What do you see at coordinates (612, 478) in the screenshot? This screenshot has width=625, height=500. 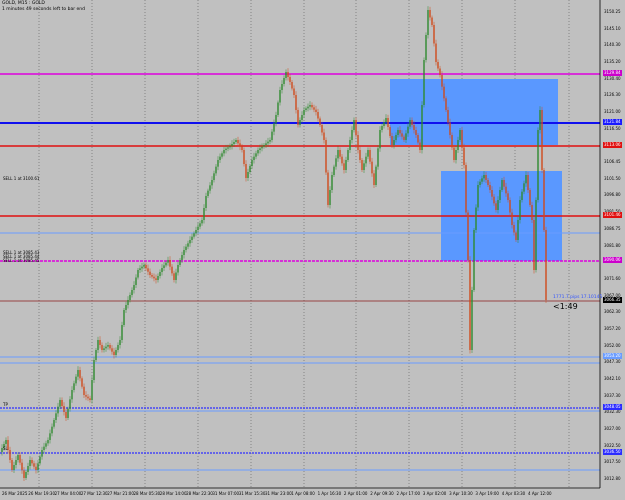 I see `price-axis-label: 3012.80` at bounding box center [612, 478].